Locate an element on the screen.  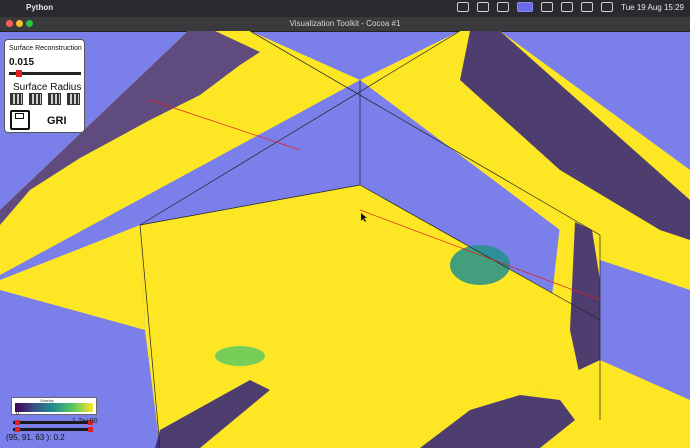
surface-reconstruction-slider is located at coordinates (45, 73).